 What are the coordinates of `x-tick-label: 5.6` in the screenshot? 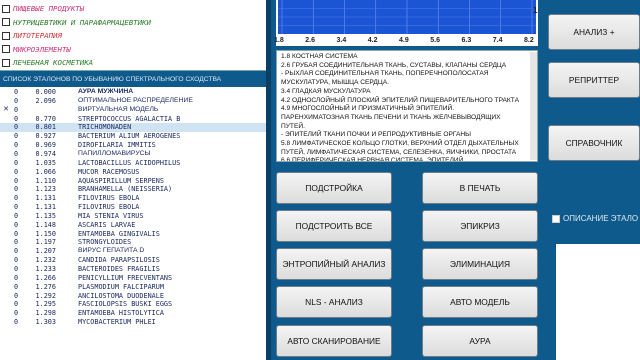 It's located at (435, 40).